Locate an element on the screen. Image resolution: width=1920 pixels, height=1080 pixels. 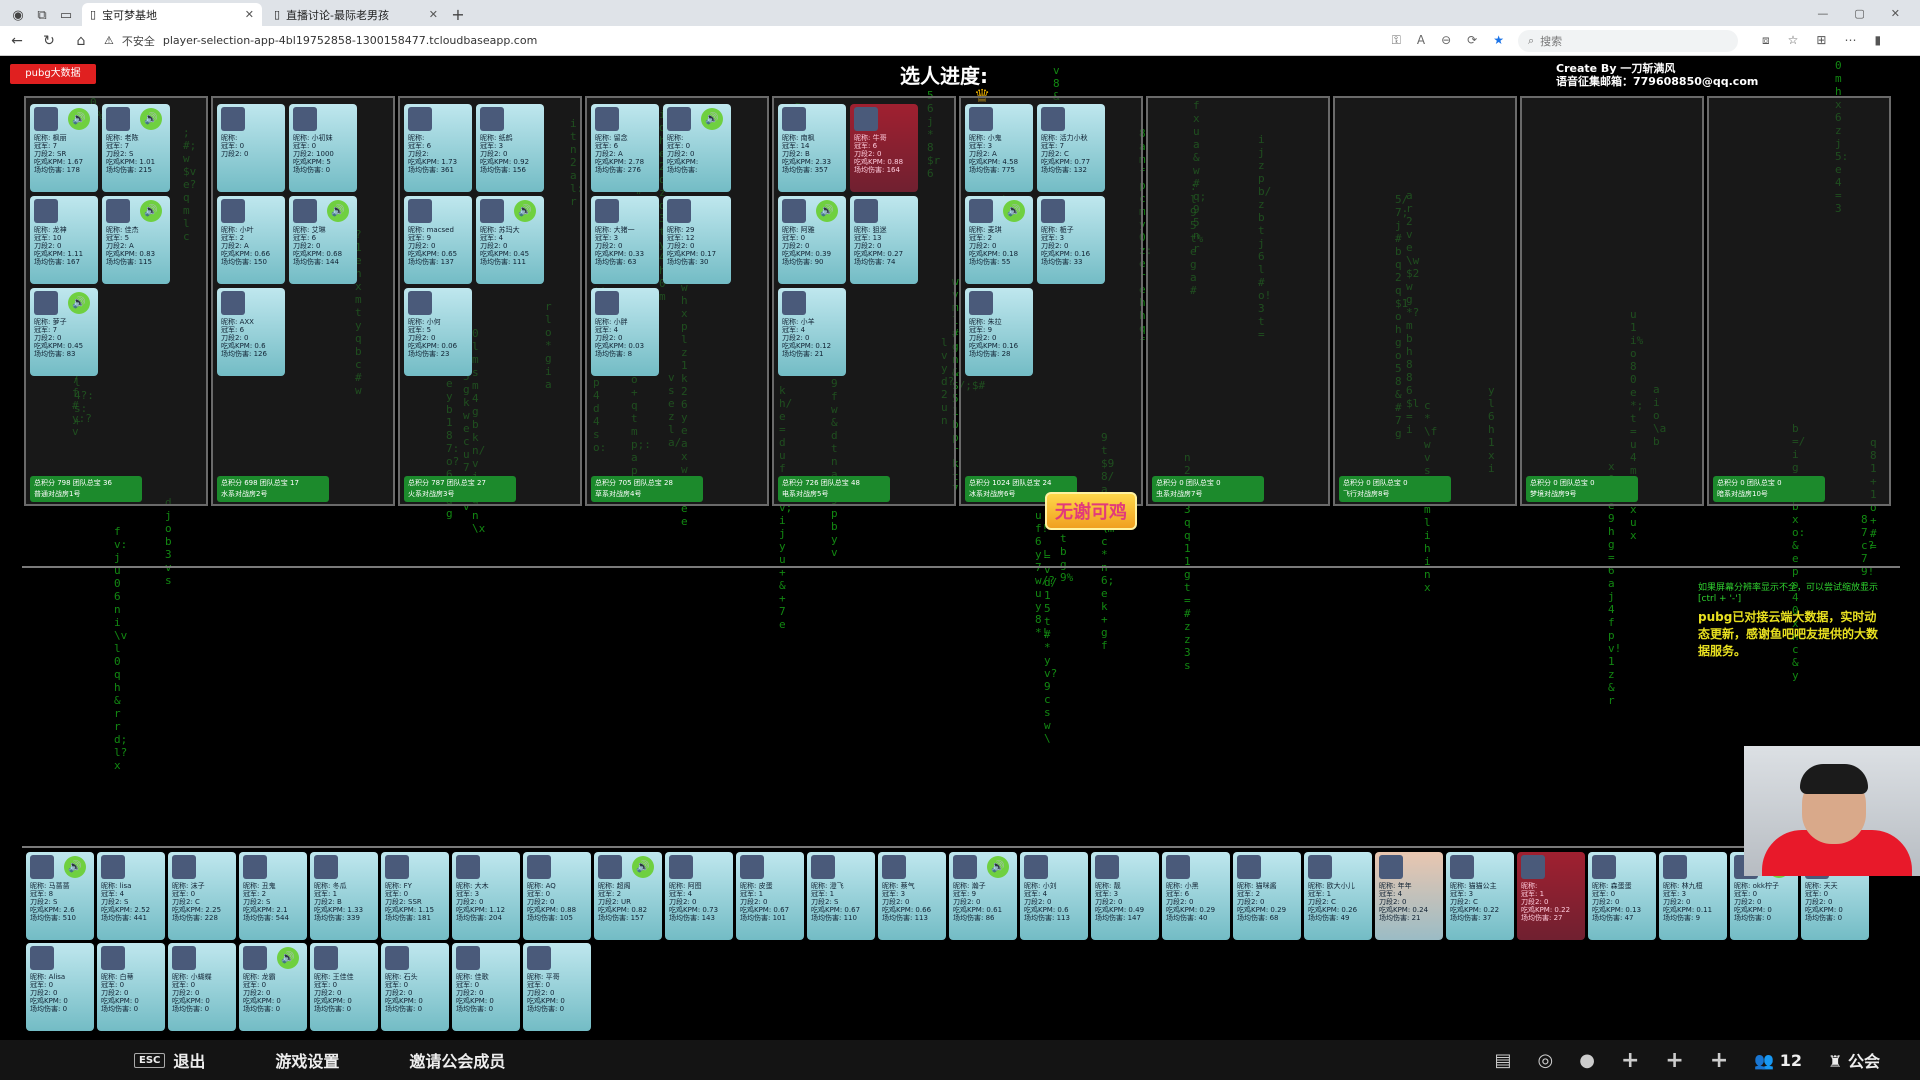
player-card: 昵称: lisa 冠军: 4 刀段2: S 吃鸡KPM: 2.52 场均伤害: 441 is located at coordinates (131, 896).